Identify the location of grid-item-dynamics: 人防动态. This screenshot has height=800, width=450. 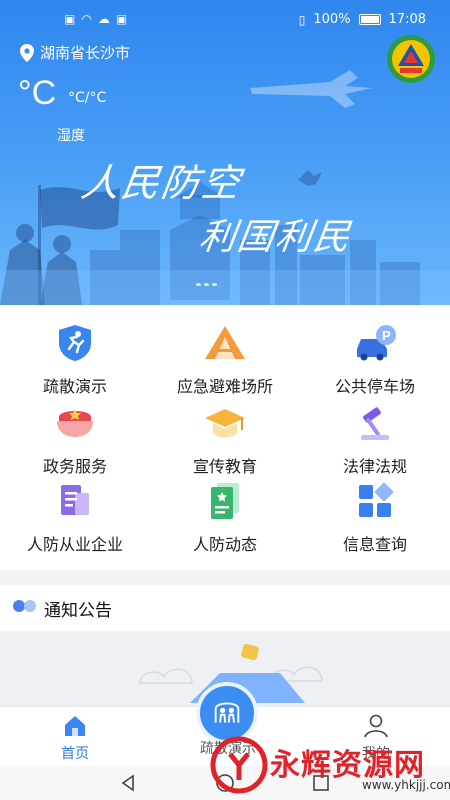
(225, 518).